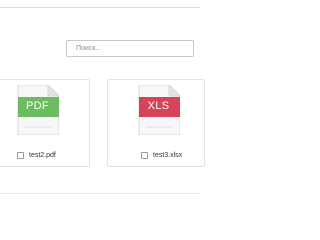 Image resolution: width=320 pixels, height=240 pixels. I want to click on file-name-xls: test3.xlsx, so click(167, 155).